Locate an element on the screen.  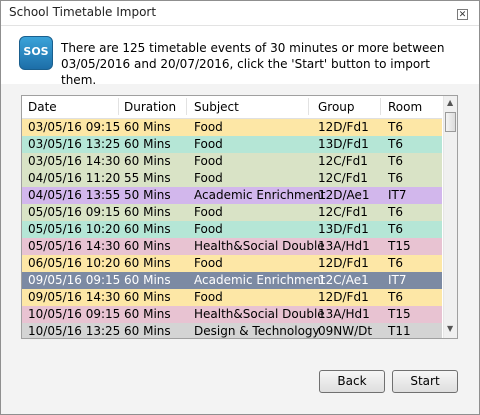
cell-date: 09/05/16 09:15 is located at coordinates (74, 280).